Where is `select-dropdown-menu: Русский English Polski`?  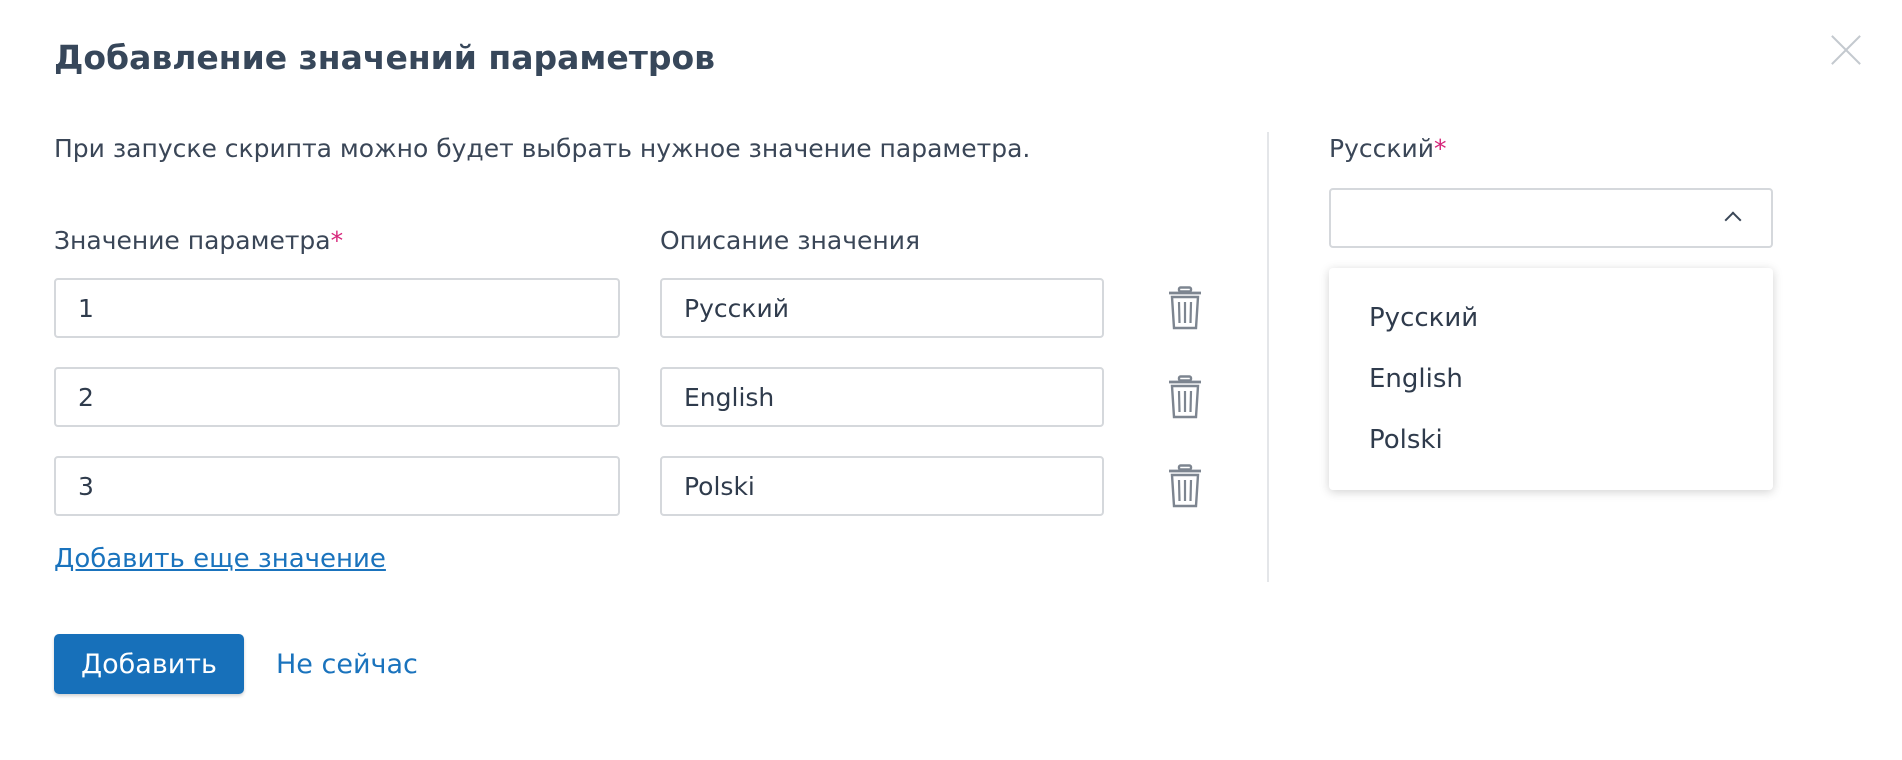 select-dropdown-menu: Русский English Polski is located at coordinates (1551, 379).